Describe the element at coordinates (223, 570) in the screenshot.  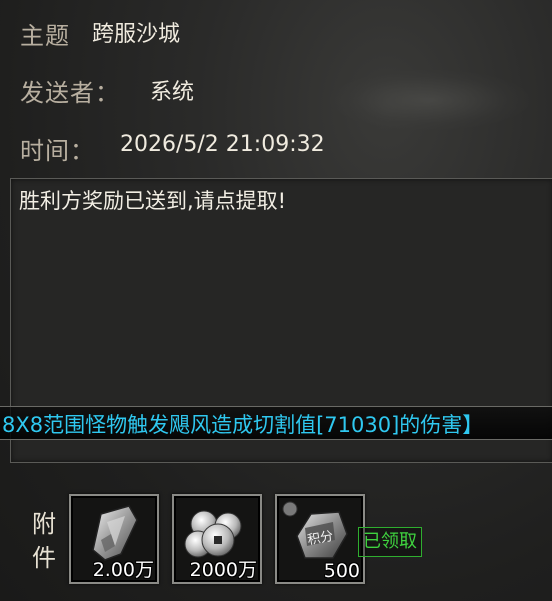
I see `attachment-count: 2000万` at that location.